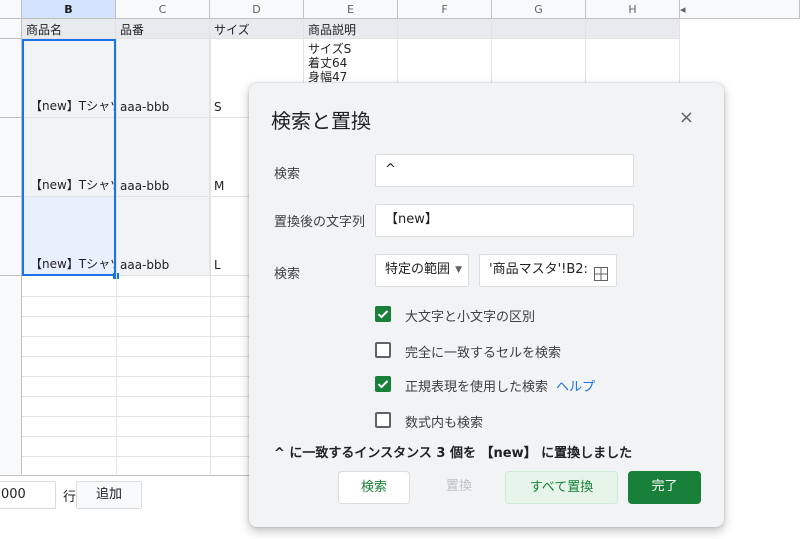 Image resolution: width=800 pixels, height=539 pixels. Describe the element at coordinates (483, 353) in the screenshot. I see `option-label: 完全に一致するセルを検索` at that location.